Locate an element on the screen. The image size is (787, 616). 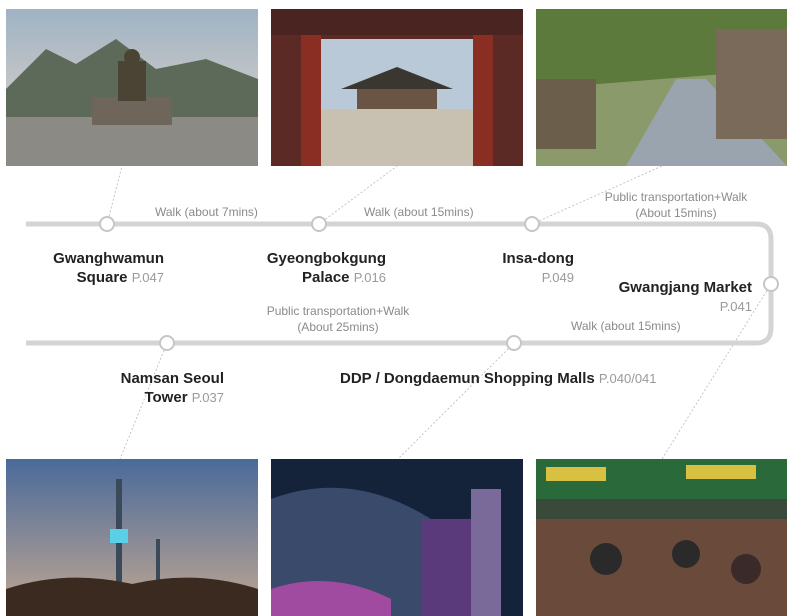
segment-label-transit-25-line1: Public transportation+Walk is located at coordinates (338, 311).